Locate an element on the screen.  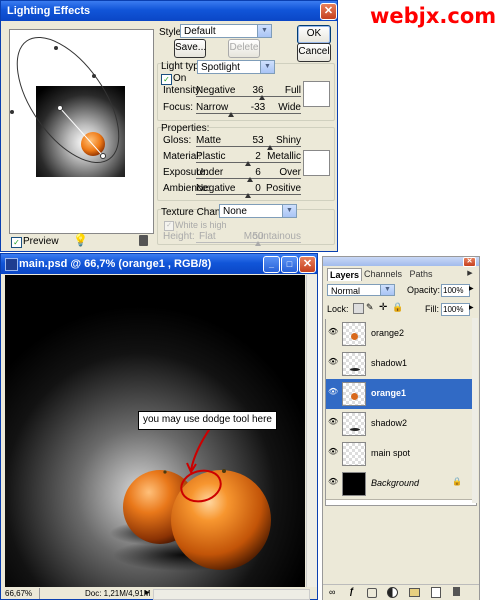
layer-row: 👁 orange2 is located at coordinates (399, 334).